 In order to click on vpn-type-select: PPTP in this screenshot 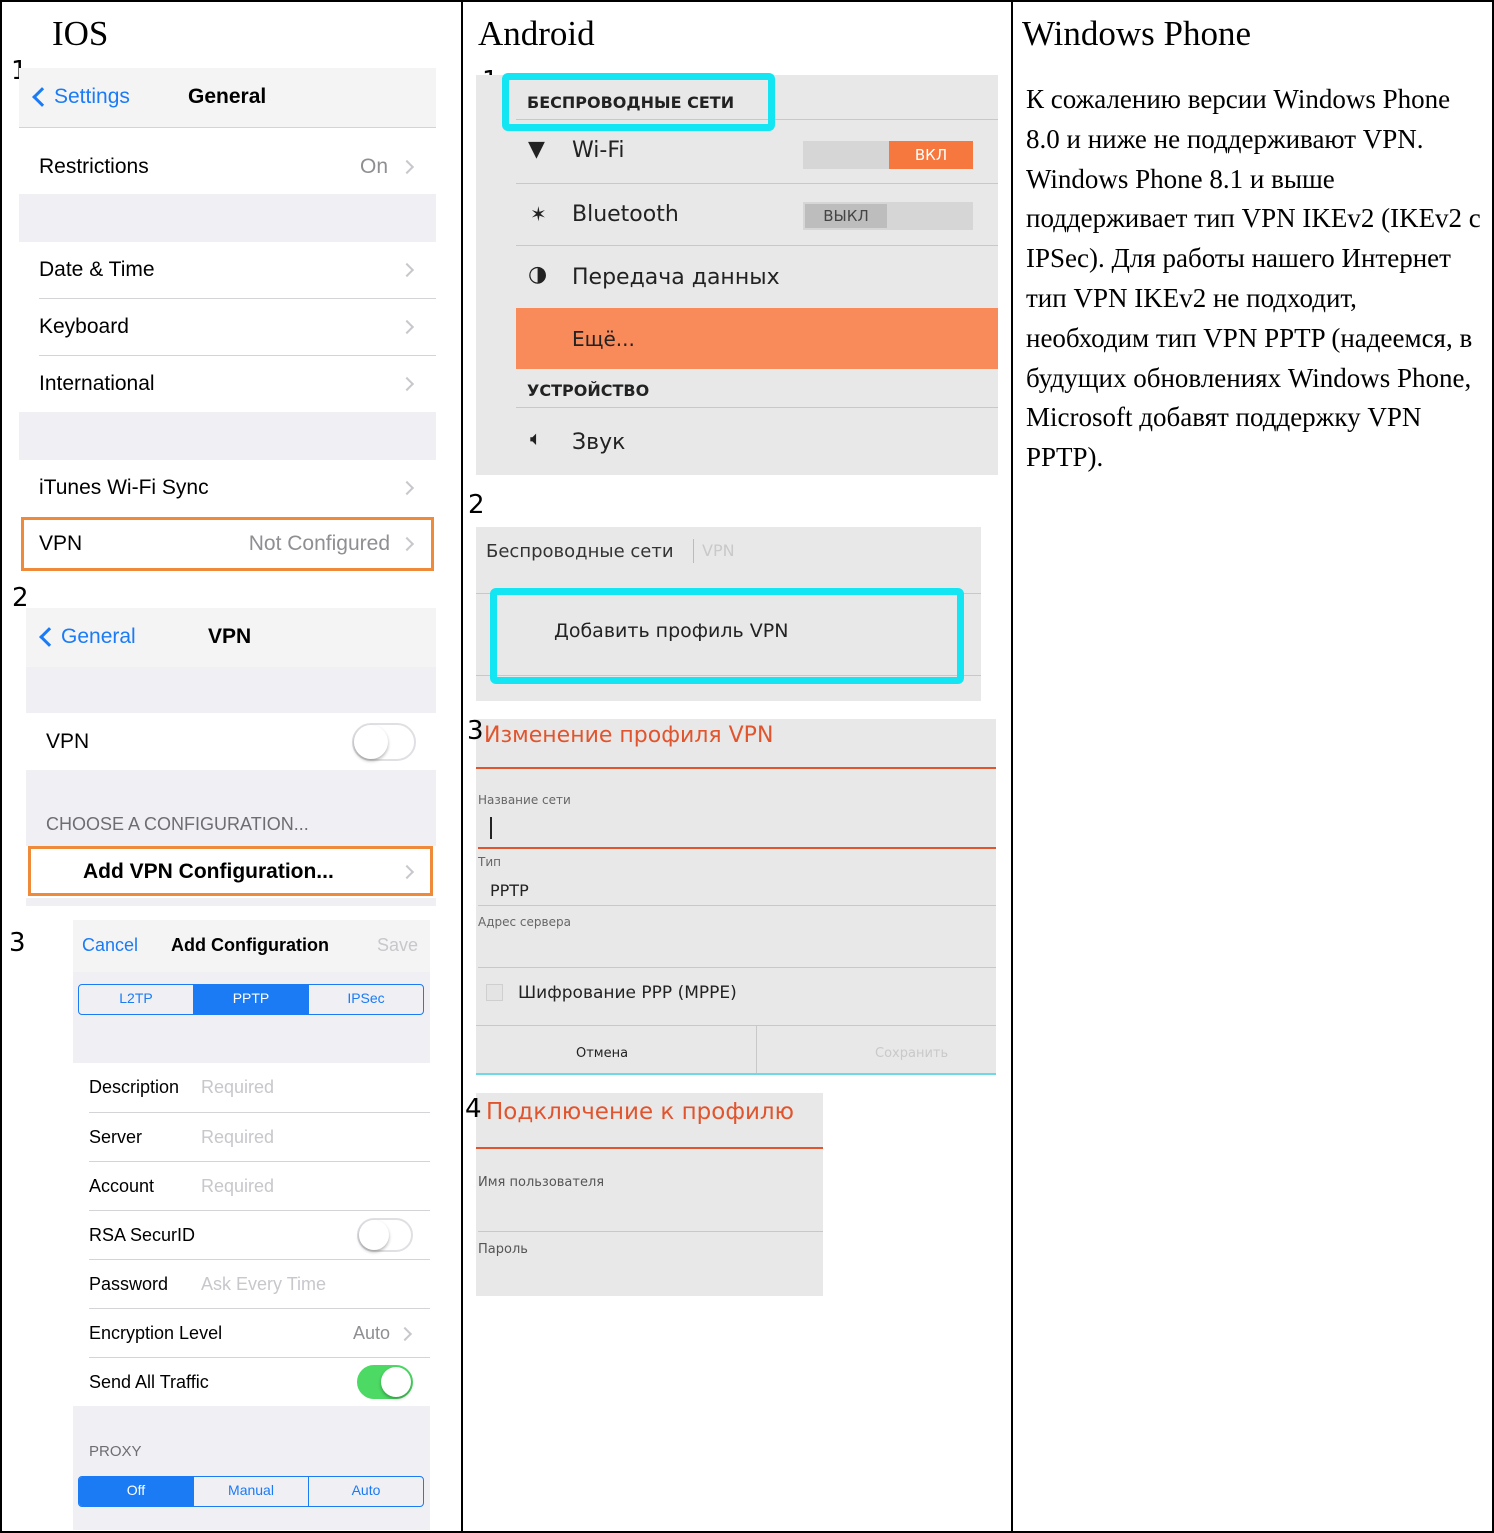, I will do `click(737, 888)`.